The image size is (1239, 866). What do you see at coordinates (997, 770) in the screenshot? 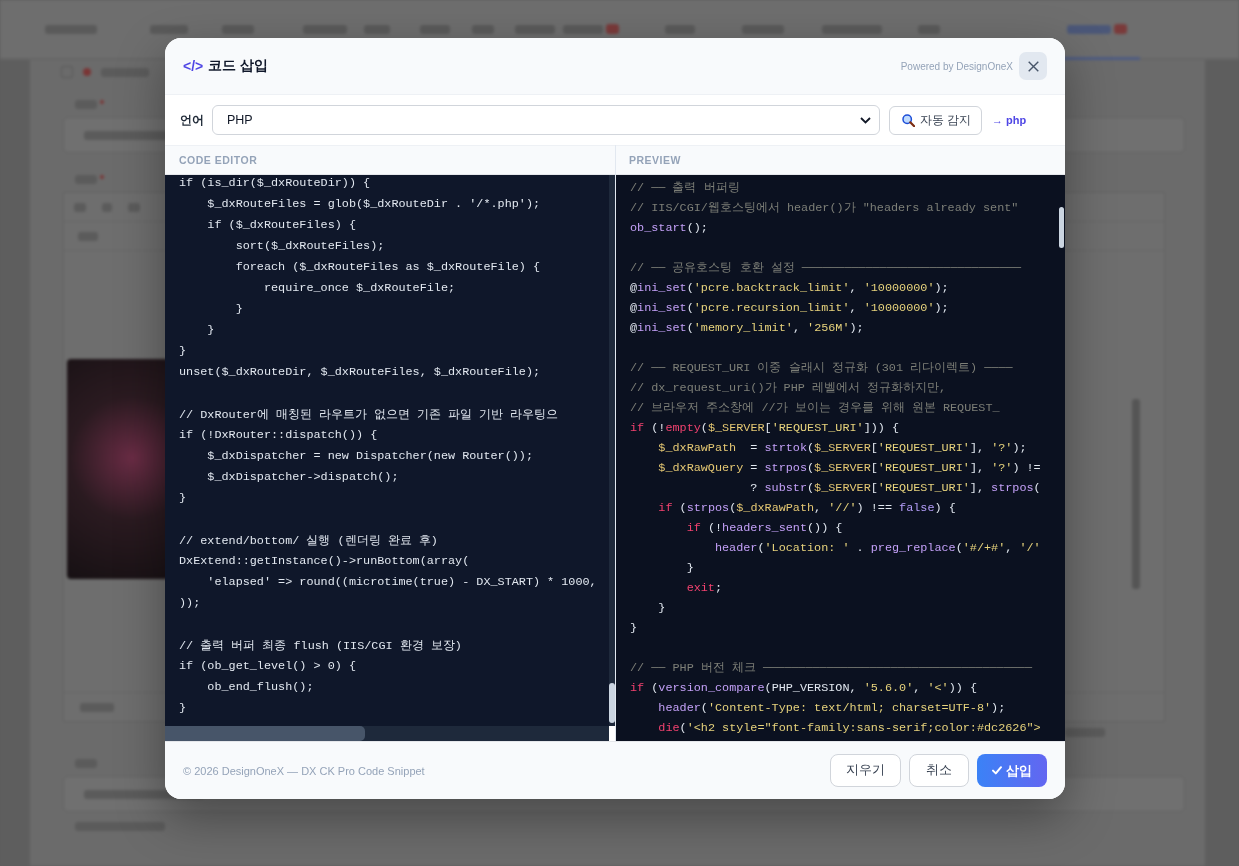
I see `check-icon` at bounding box center [997, 770].